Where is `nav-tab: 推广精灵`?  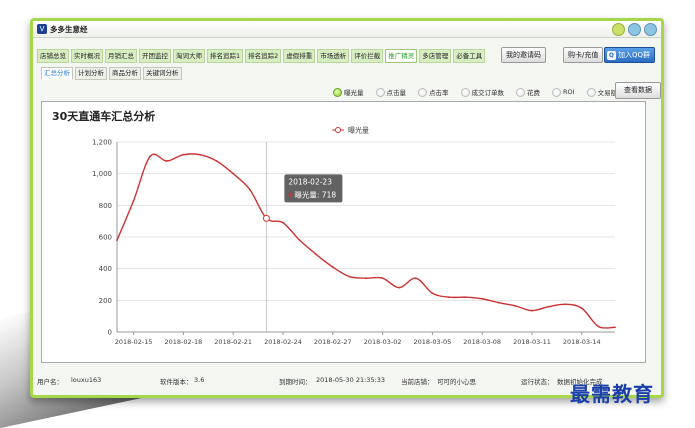 nav-tab: 推广精灵 is located at coordinates (401, 56).